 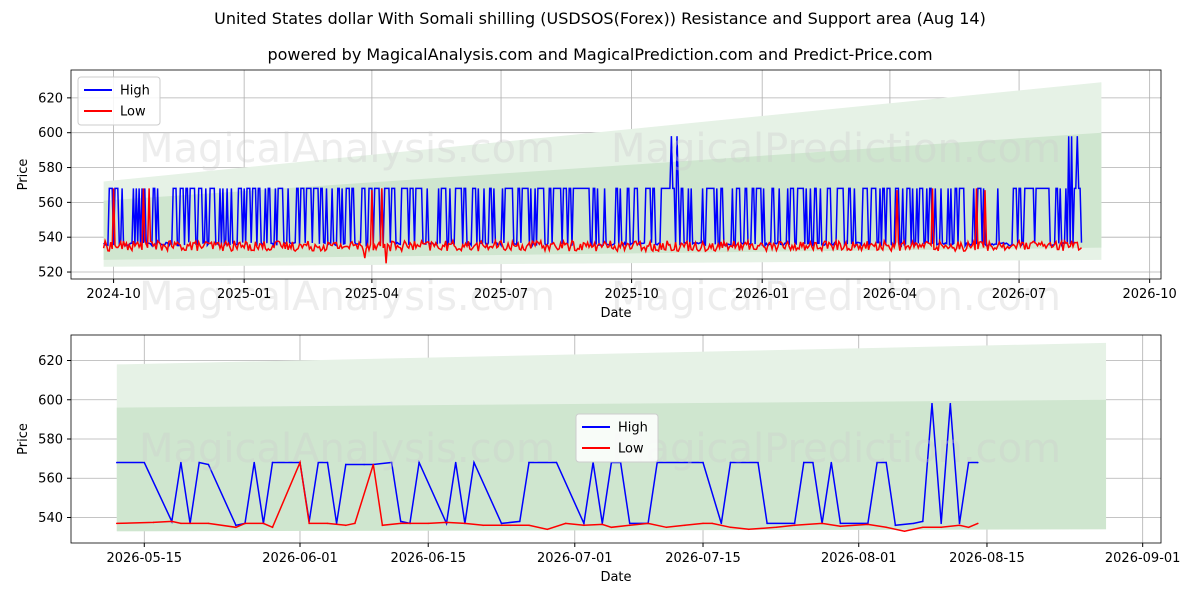 I want to click on y-axis-label: Price, so click(x=23, y=439).